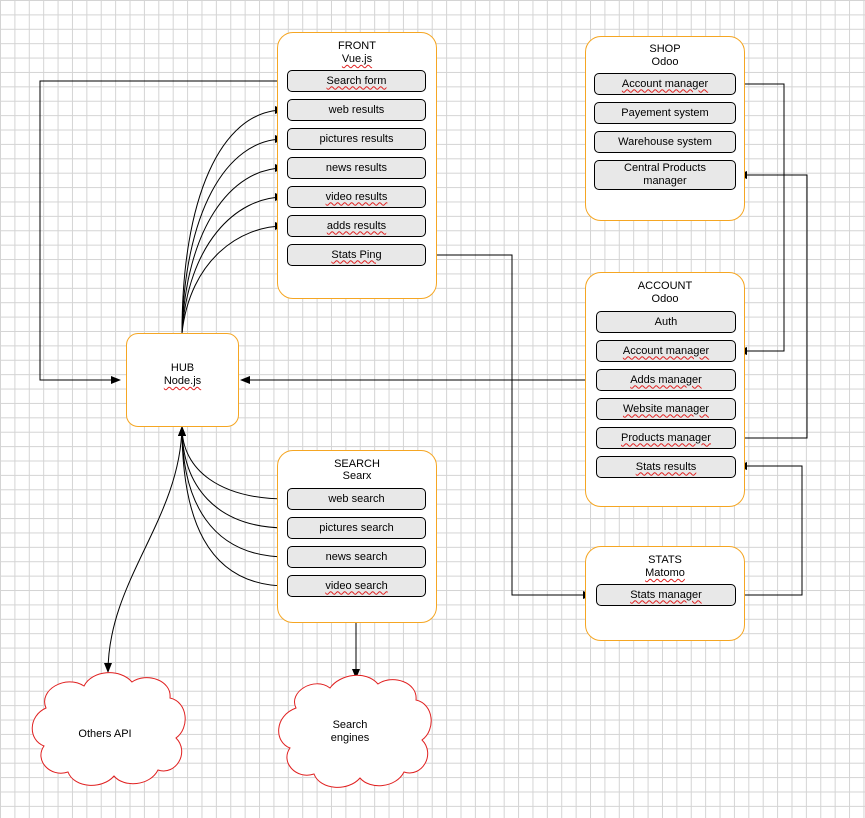 The image size is (865, 818). I want to click on cloud-search-engines-label-2: engines, so click(350, 738).